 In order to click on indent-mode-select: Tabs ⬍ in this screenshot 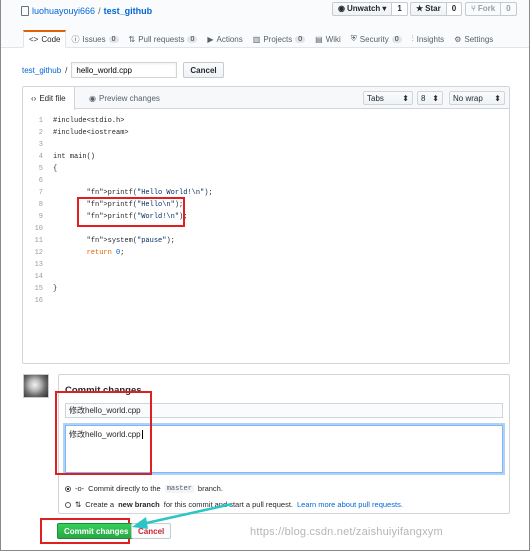, I will do `click(388, 98)`.